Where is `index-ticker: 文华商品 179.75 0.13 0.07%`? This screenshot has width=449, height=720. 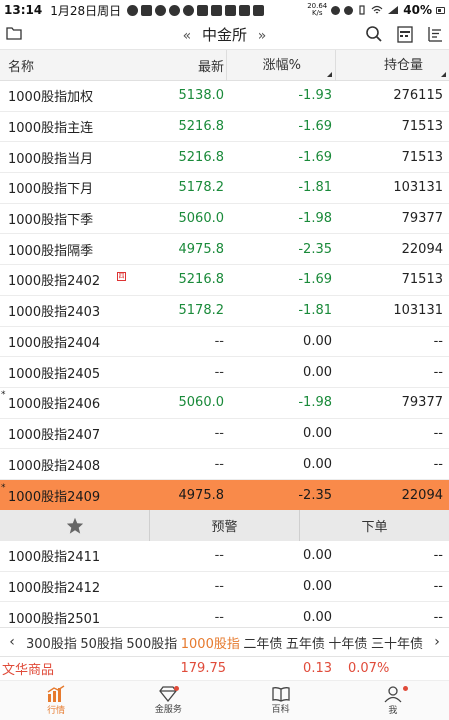 index-ticker: 文华商品 179.75 0.13 0.07% is located at coordinates (224, 669).